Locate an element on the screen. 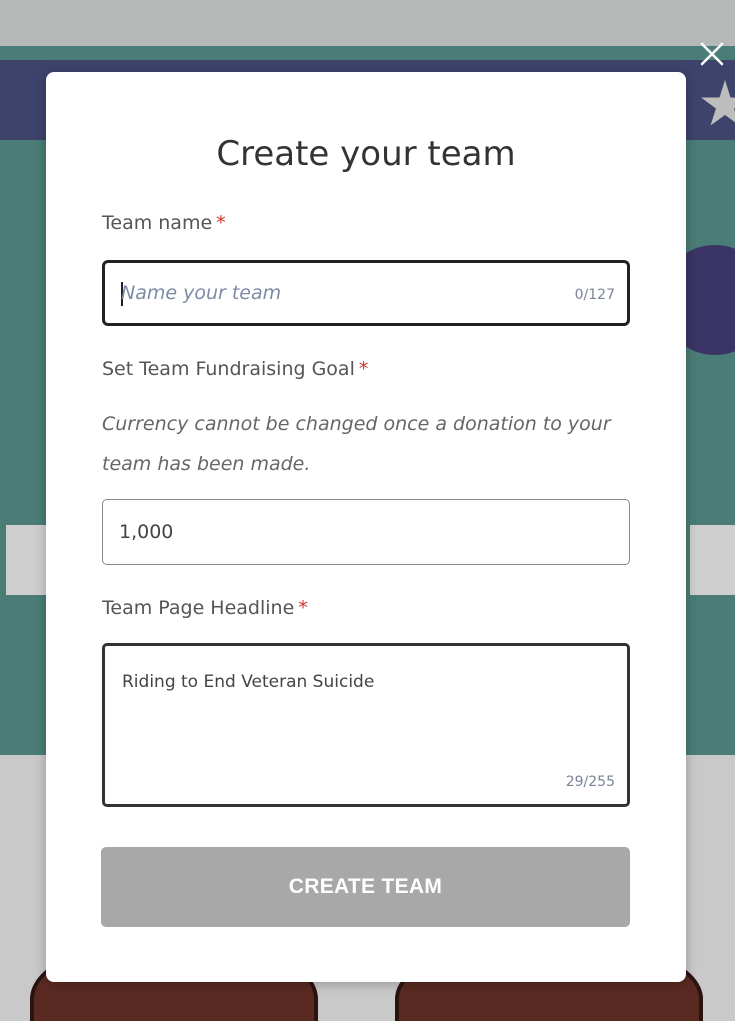  headline-label-text: Team Page Headline is located at coordinates (198, 608).